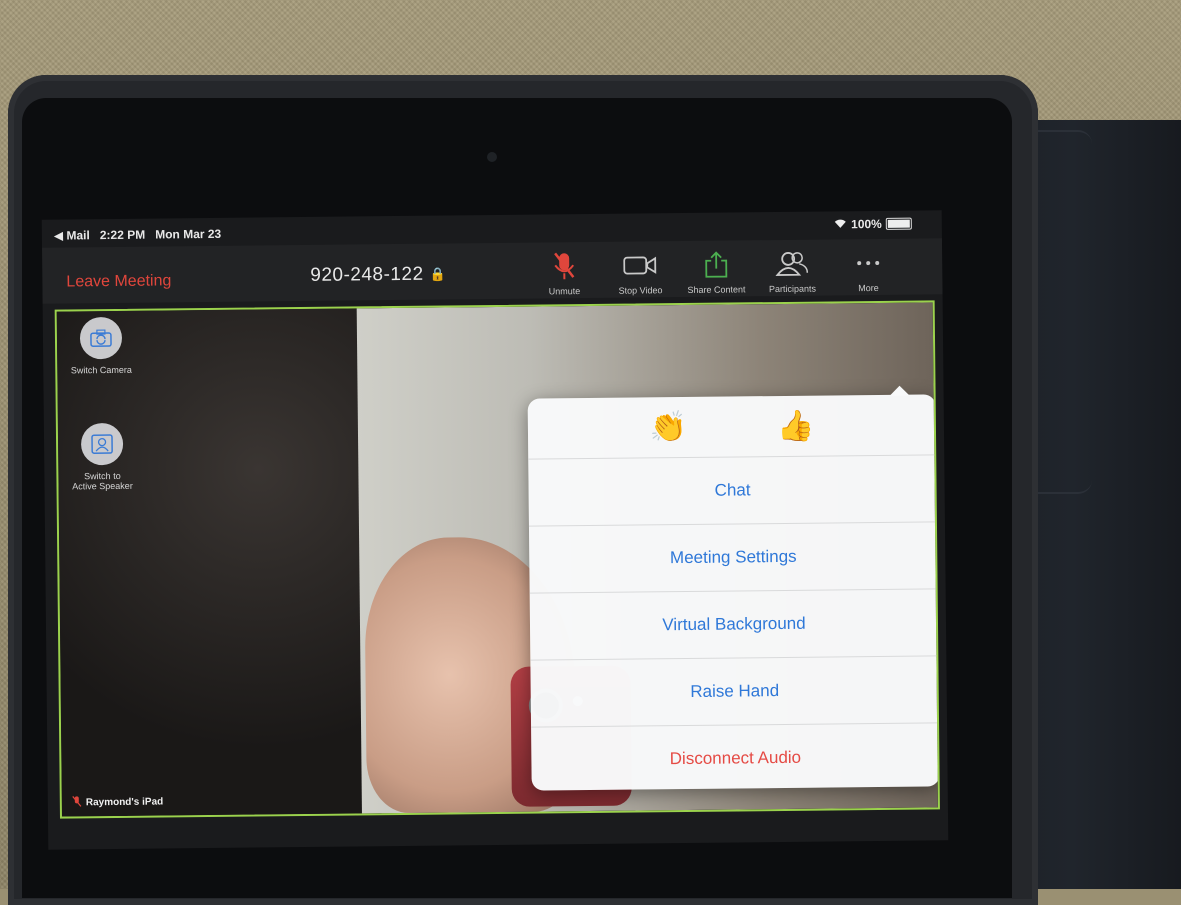  What do you see at coordinates (101, 370) in the screenshot?
I see `switch-camera-label: Switch Camera` at bounding box center [101, 370].